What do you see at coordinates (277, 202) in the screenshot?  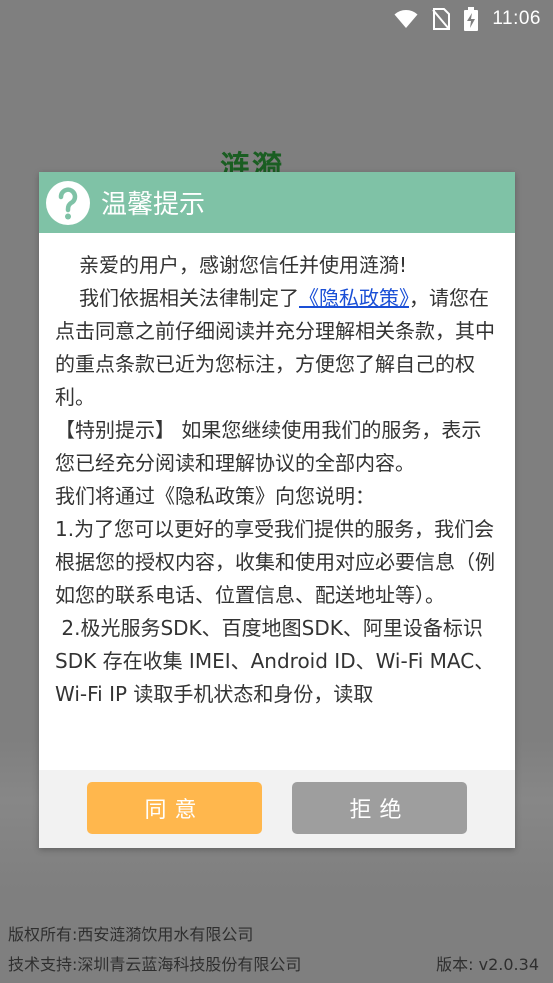 I see `dialog-header: 温馨提示` at bounding box center [277, 202].